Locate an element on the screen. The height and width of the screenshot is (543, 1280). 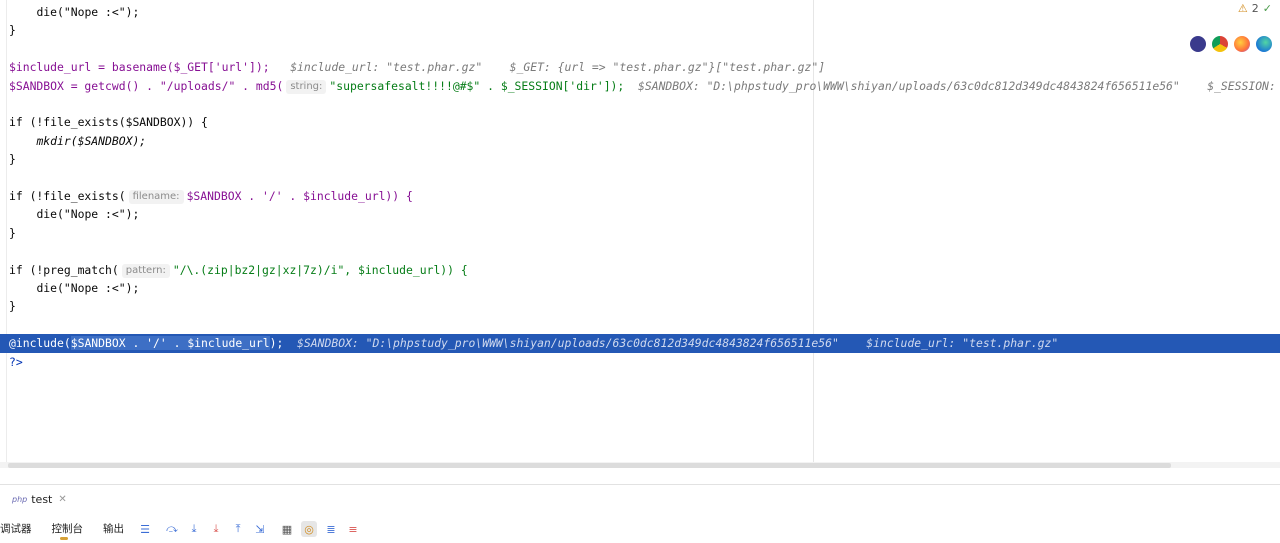
parameter-hint: string: is located at coordinates (306, 86).